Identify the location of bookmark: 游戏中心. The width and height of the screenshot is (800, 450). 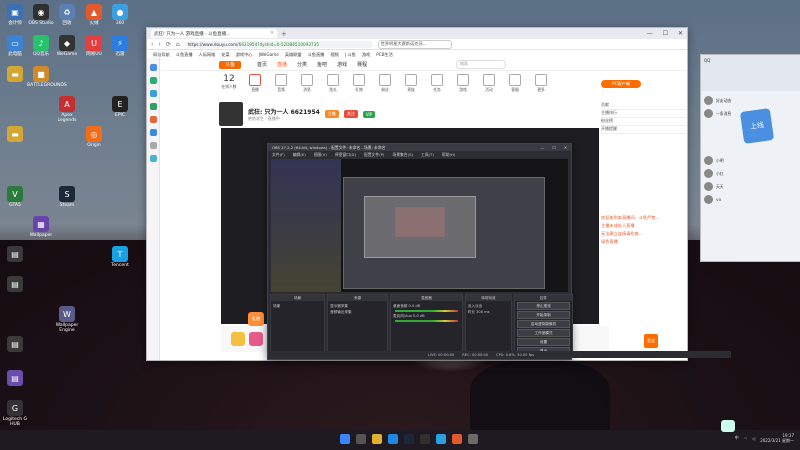
(244, 55).